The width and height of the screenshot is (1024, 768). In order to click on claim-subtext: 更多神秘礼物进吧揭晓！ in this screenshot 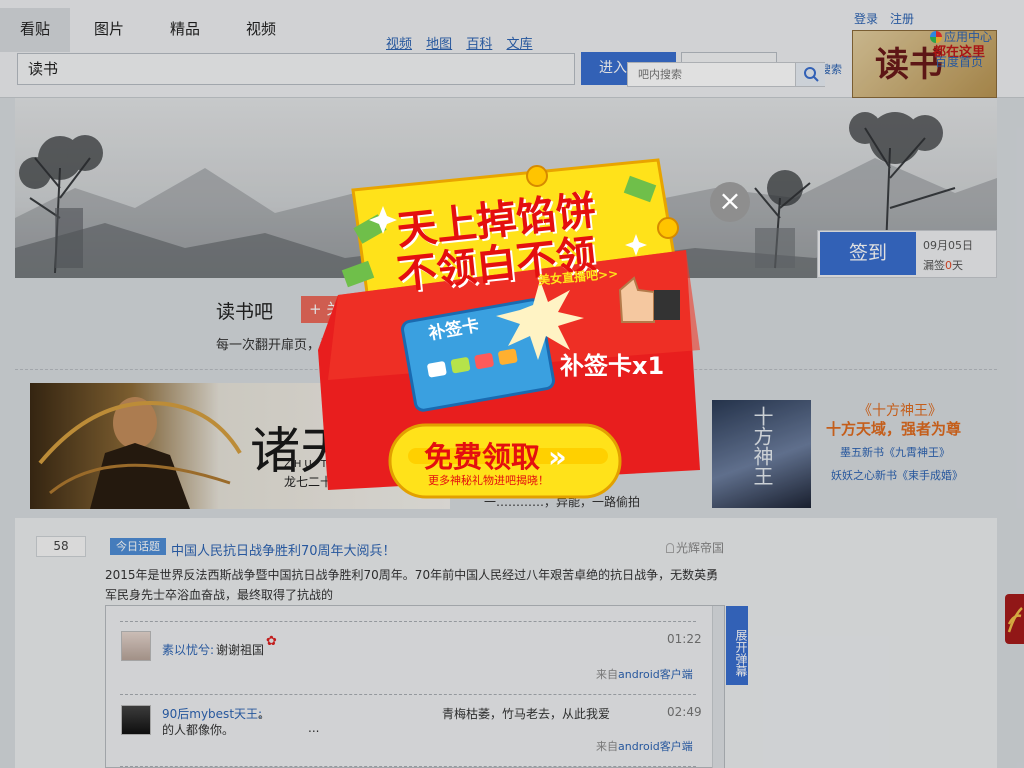, I will do `click(488, 480)`.